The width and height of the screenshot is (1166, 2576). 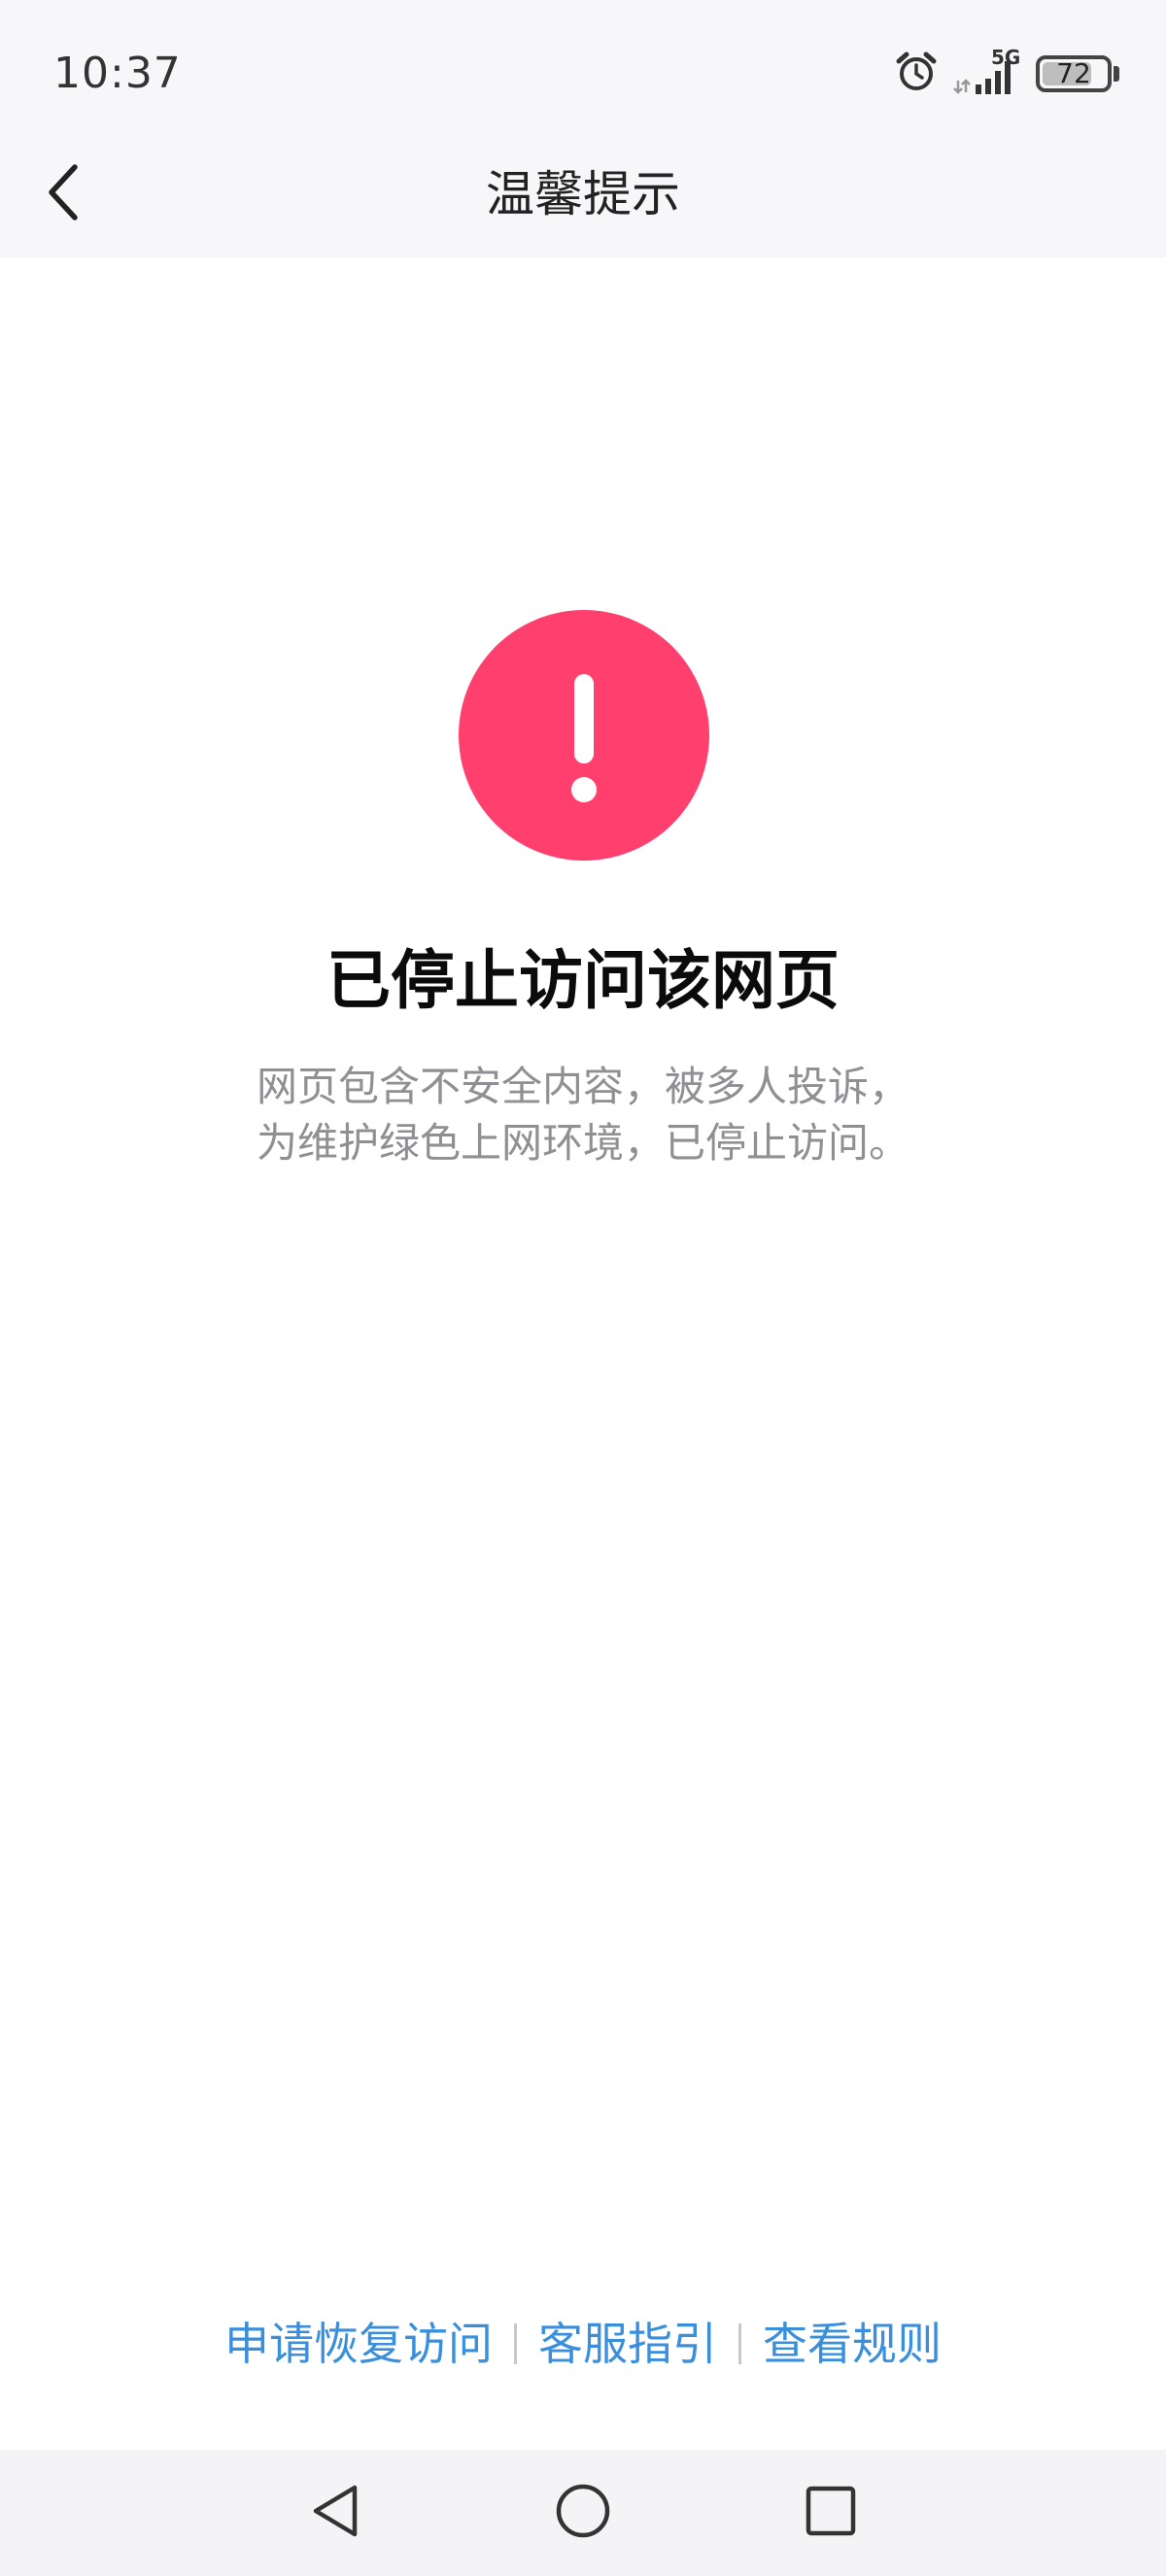 What do you see at coordinates (627, 2344) in the screenshot?
I see `customer-service-link: 客服指引` at bounding box center [627, 2344].